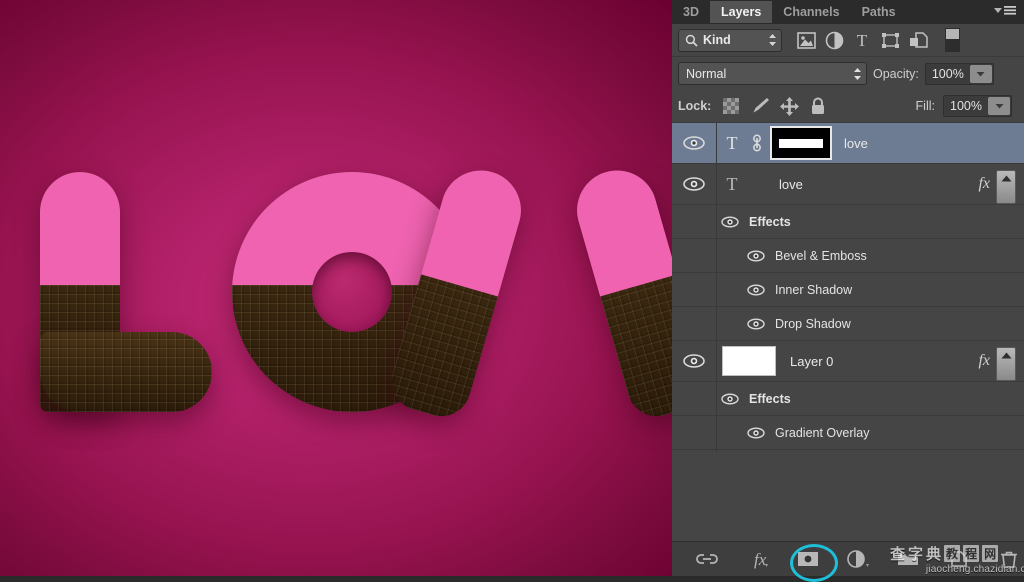 Image resolution: width=1024 pixels, height=582 pixels. What do you see at coordinates (898, 554) in the screenshot?
I see `watermark-char-1: 查` at bounding box center [898, 554].